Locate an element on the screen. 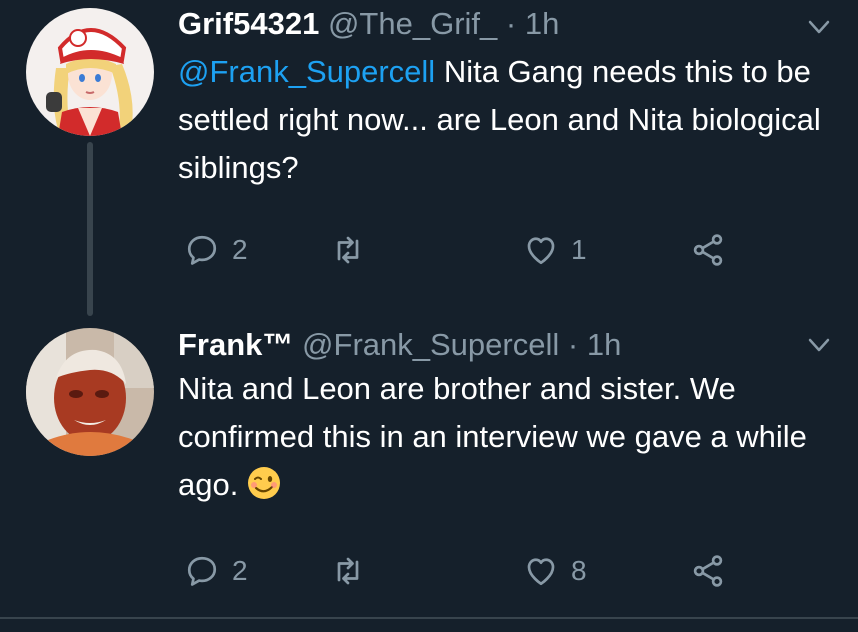 Image resolution: width=858 pixels, height=632 pixels. avatar-frank is located at coordinates (90, 392).